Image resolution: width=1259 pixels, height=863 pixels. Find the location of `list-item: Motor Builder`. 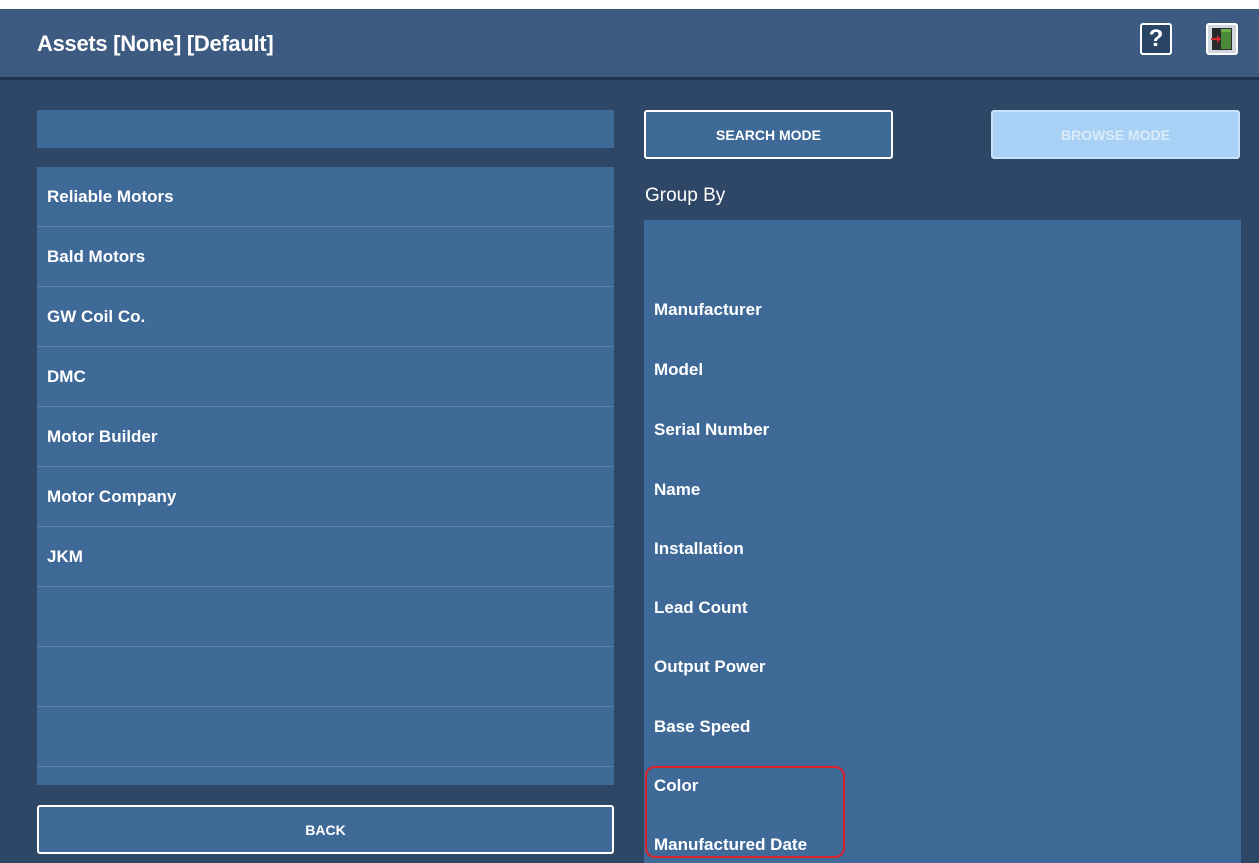

list-item: Motor Builder is located at coordinates (325, 437).